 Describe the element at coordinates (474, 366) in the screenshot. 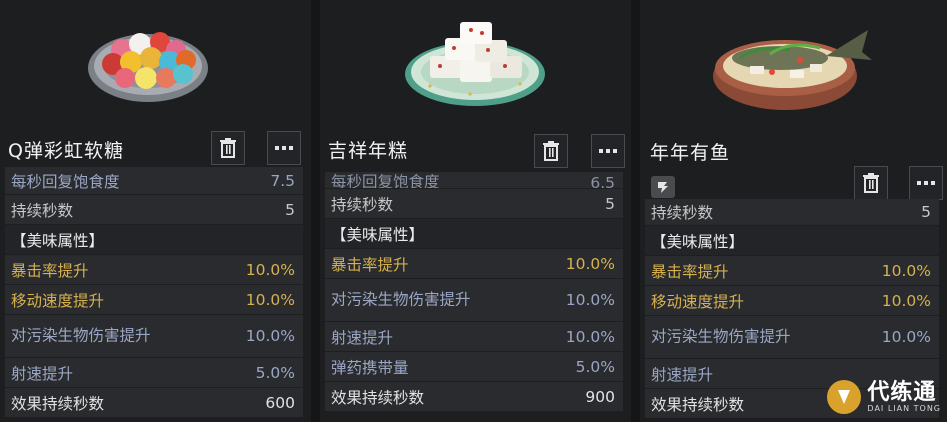

I see `attr-row: 弹药携带量 5.0%` at that location.